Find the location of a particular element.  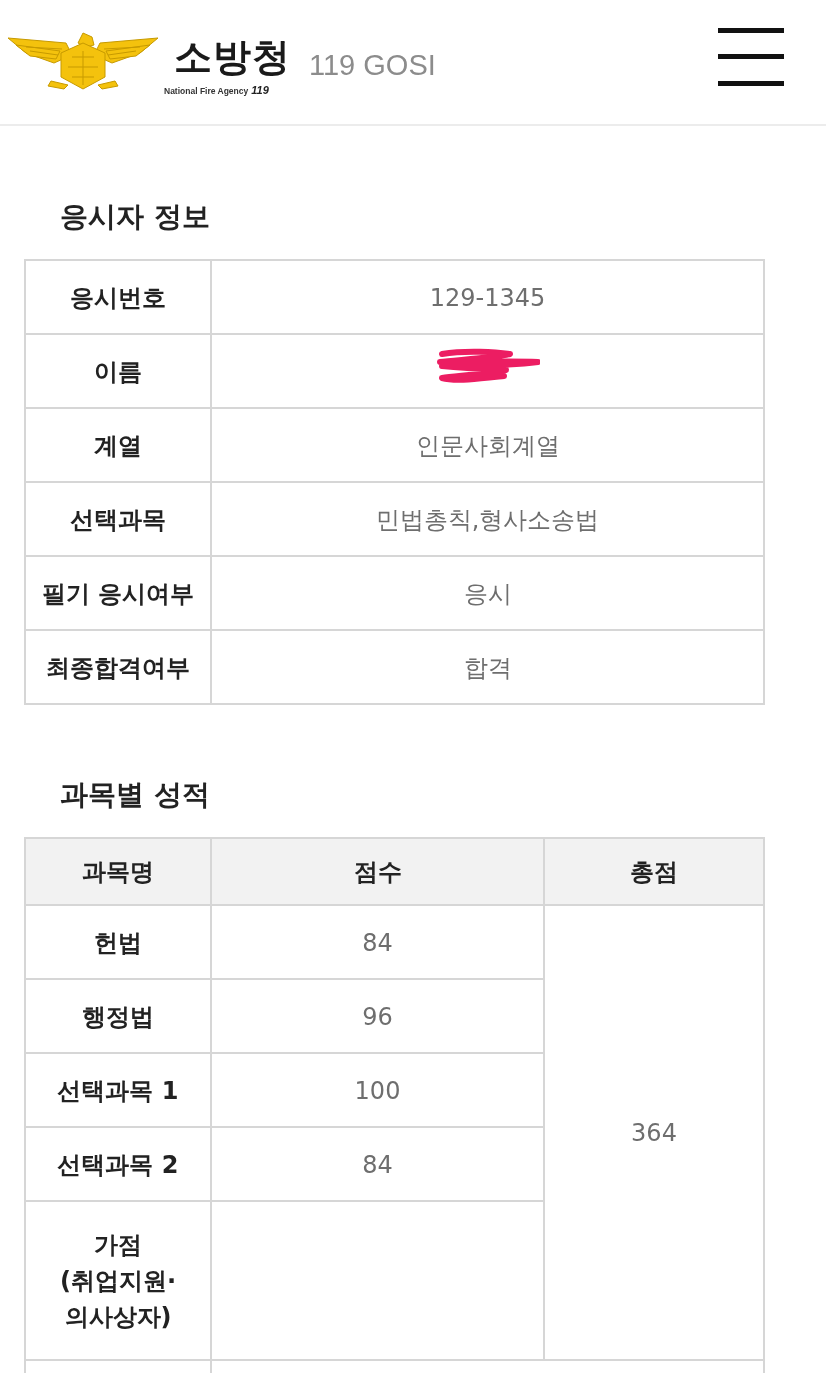

agency-english-name: National Fire Agency is located at coordinates (206, 90).